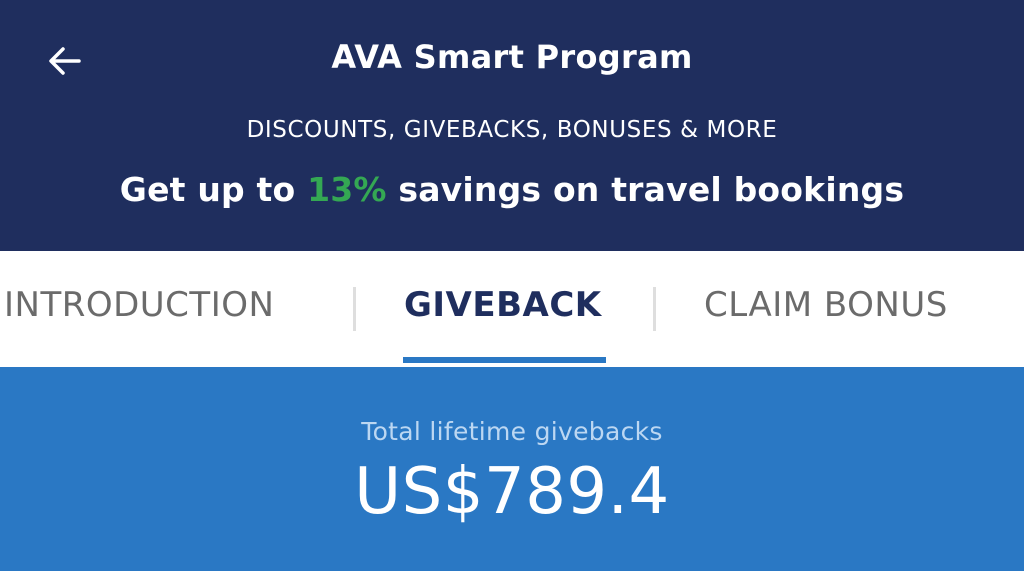 This screenshot has width=1024, height=571. Describe the element at coordinates (645, 189) in the screenshot. I see `promo-suffix: savings on travel bookings` at that location.